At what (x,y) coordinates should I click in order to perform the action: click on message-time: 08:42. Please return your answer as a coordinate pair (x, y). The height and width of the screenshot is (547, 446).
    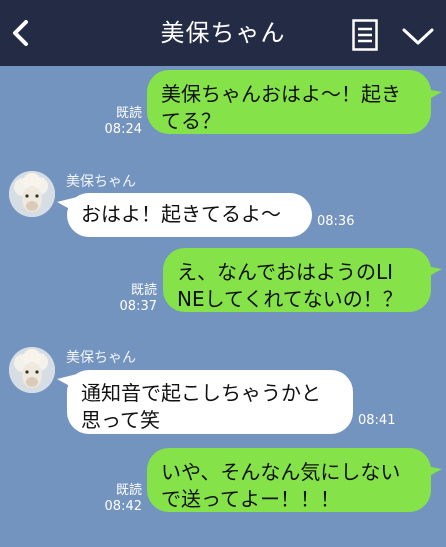
    Looking at the image, I should click on (123, 506).